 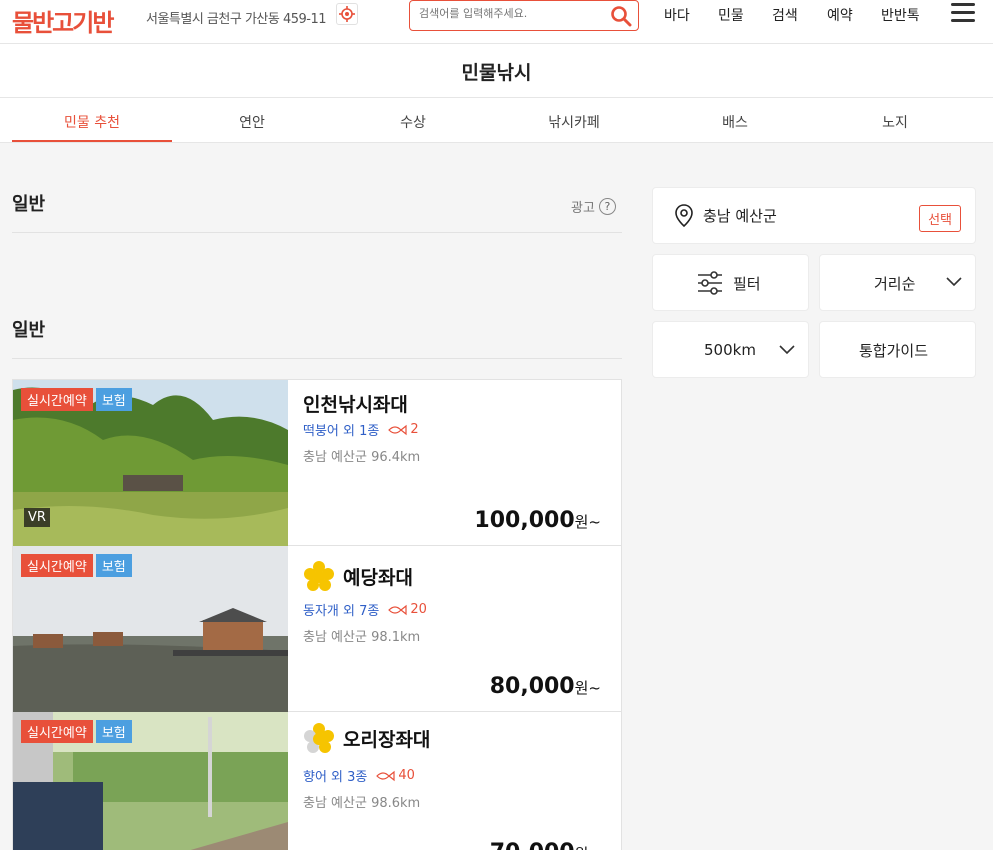 What do you see at coordinates (684, 216) in the screenshot?
I see `map-pin-icon` at bounding box center [684, 216].